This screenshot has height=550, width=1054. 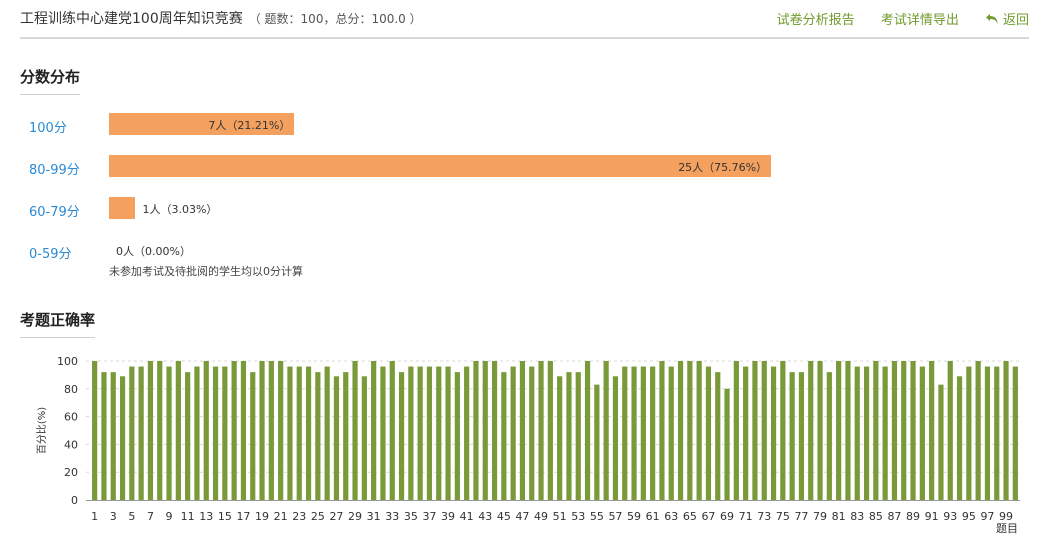 What do you see at coordinates (857, 516) in the screenshot?
I see `x-tick-label: 83` at bounding box center [857, 516].